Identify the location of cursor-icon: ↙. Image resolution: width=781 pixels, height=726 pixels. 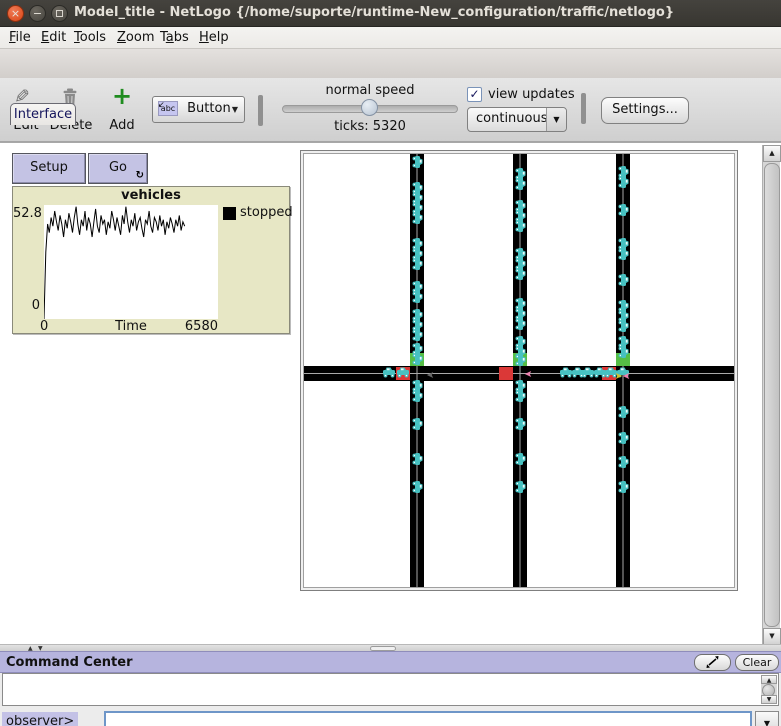
(161, 104).